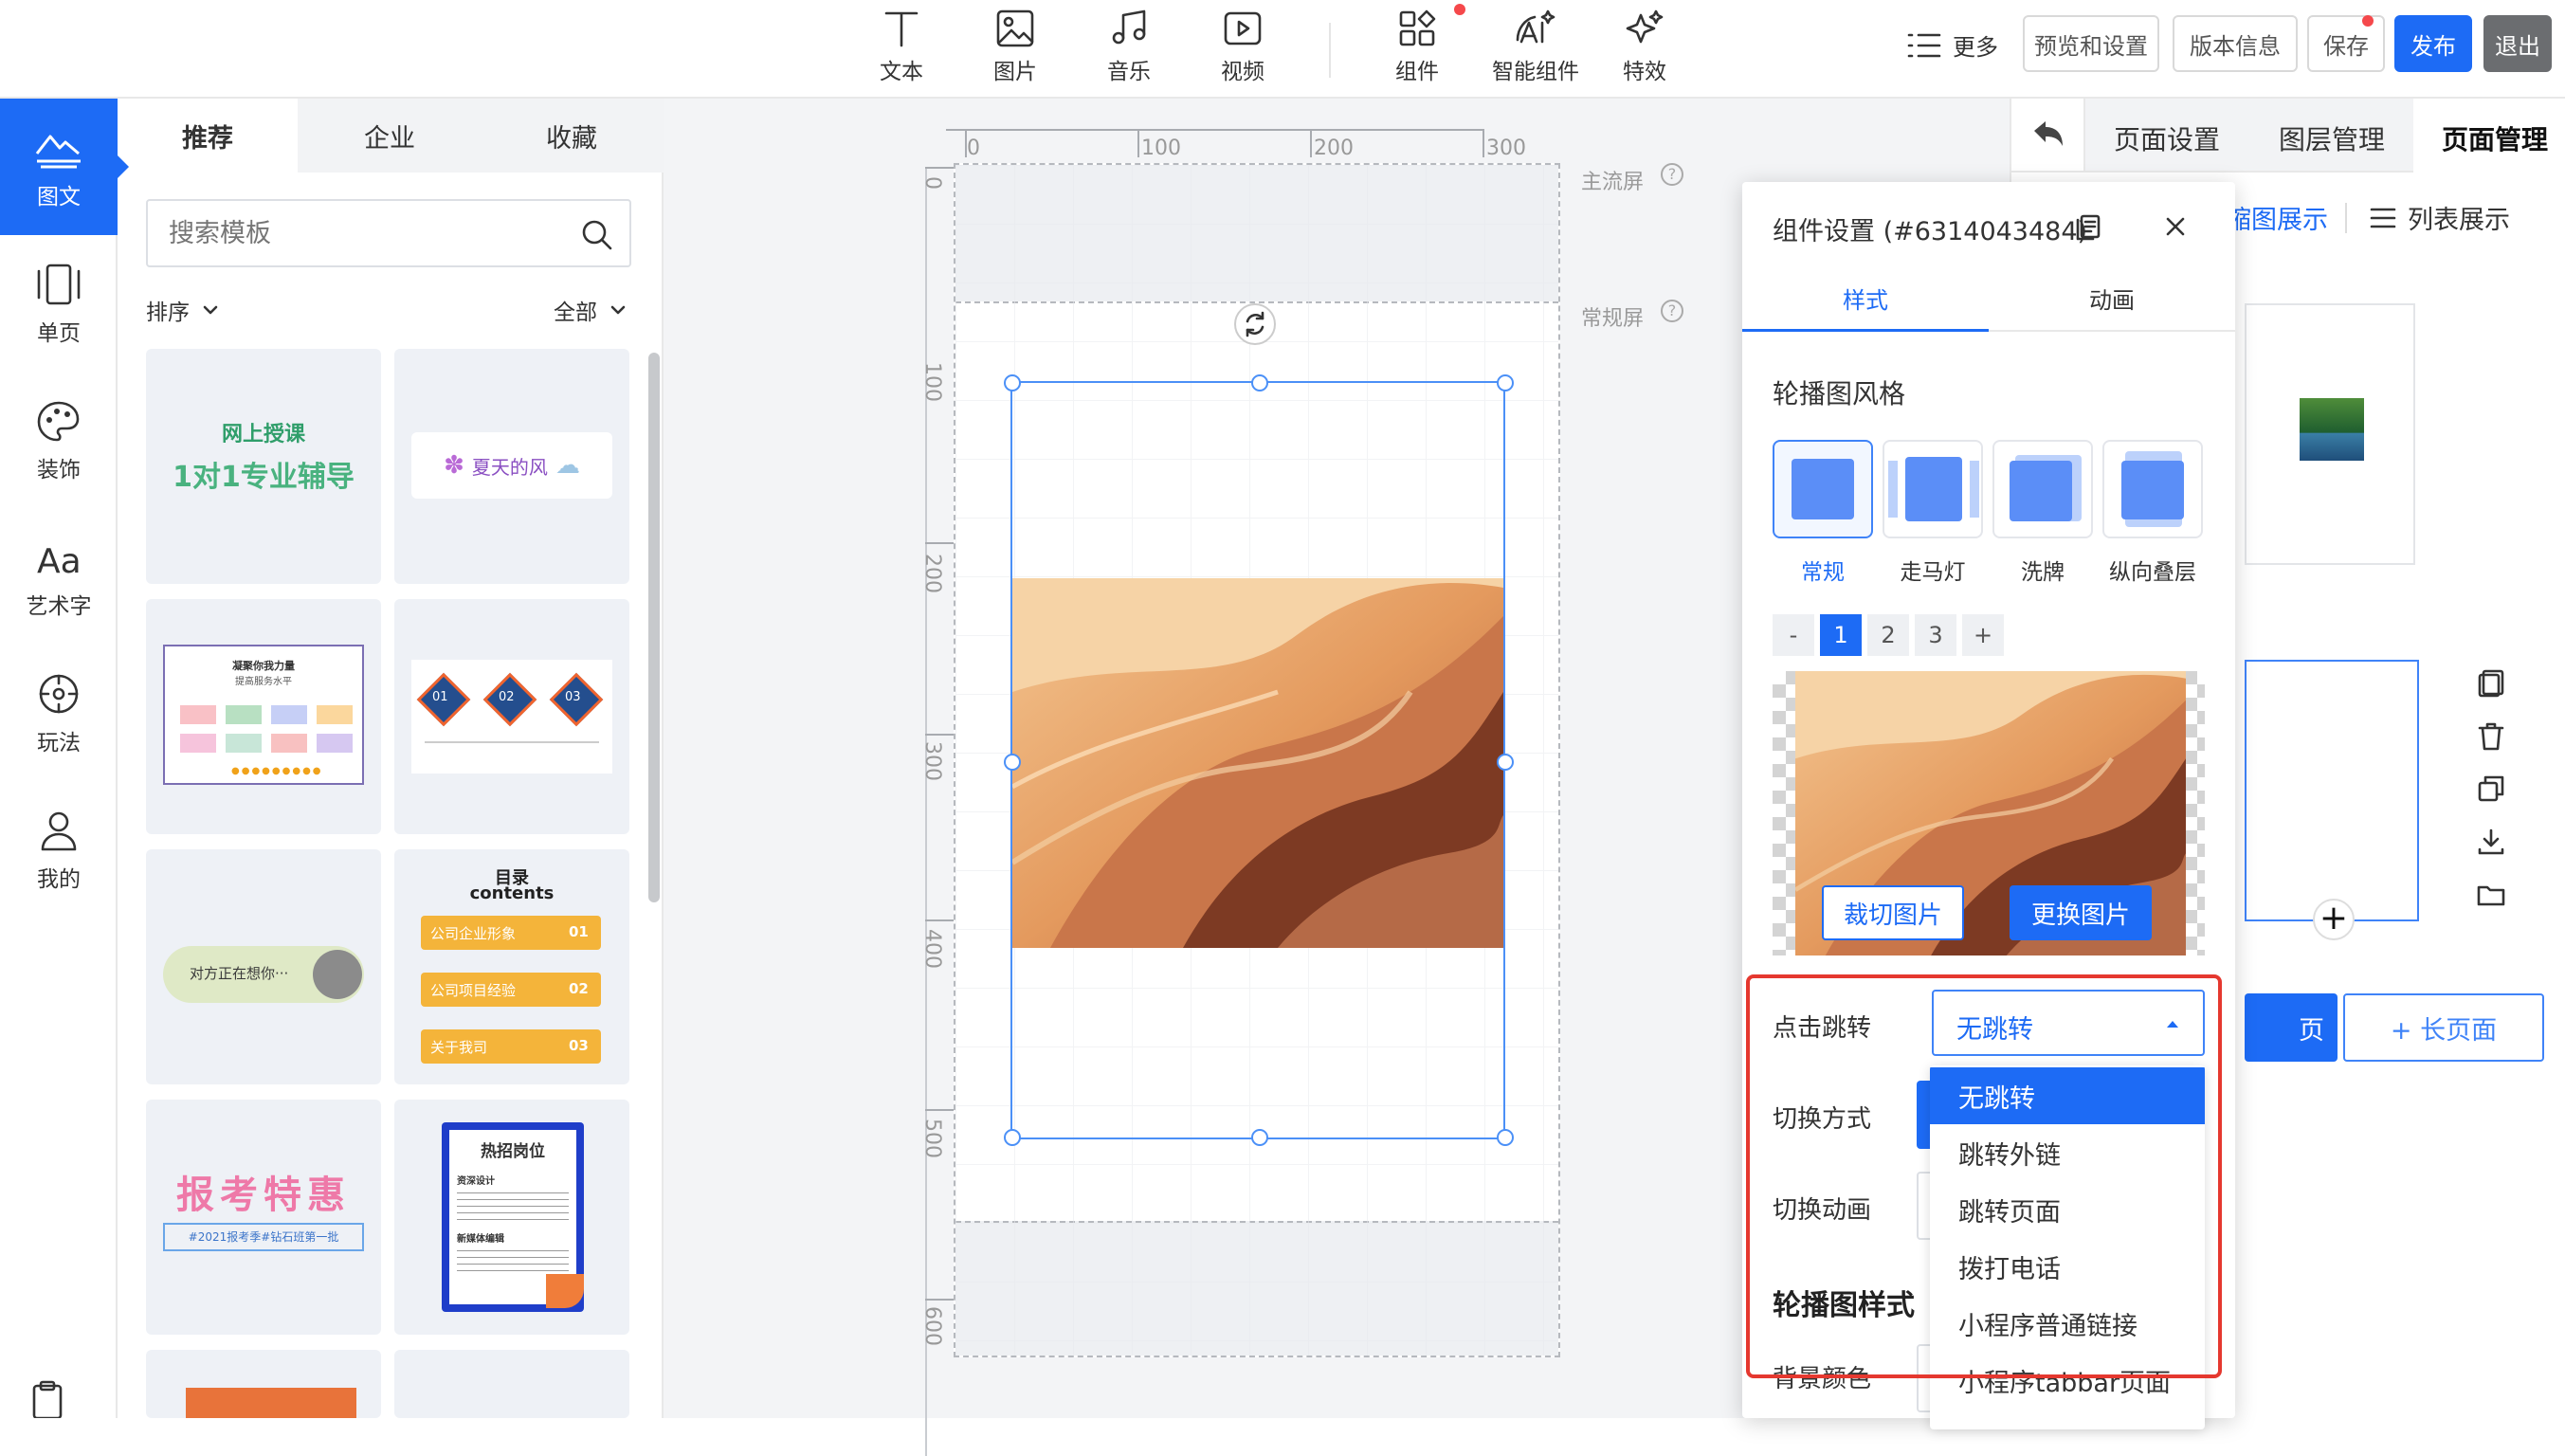 The width and height of the screenshot is (2565, 1456). I want to click on tool-ai-components: 智能组件, so click(1536, 49).